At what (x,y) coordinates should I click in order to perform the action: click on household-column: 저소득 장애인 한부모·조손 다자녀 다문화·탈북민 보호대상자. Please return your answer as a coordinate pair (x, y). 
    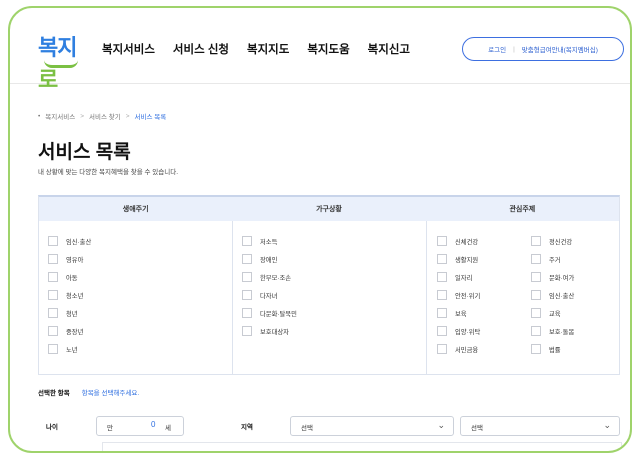
    Looking at the image, I should click on (330, 298).